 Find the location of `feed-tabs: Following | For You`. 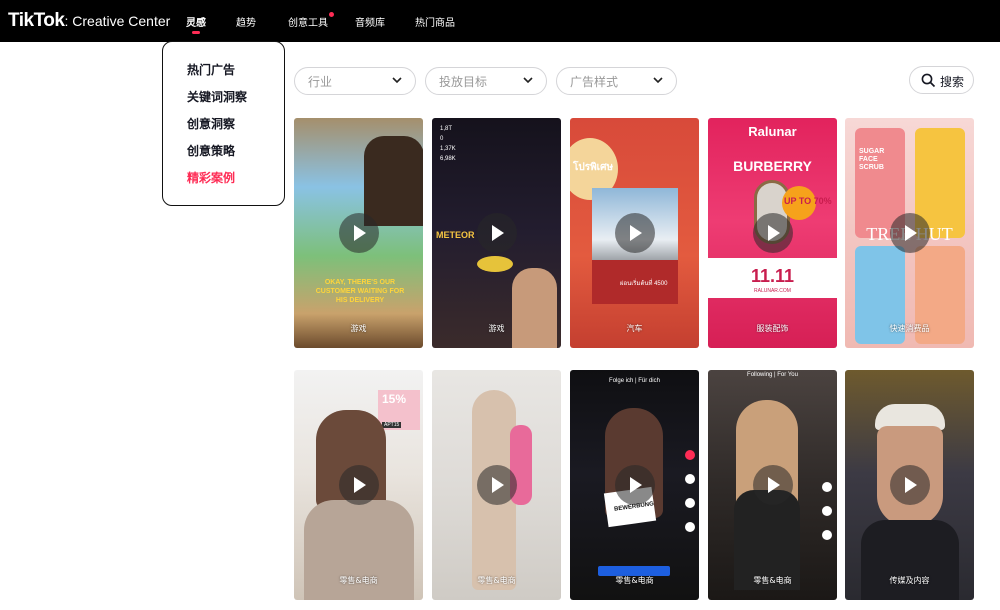

feed-tabs: Following | For You is located at coordinates (772, 375).